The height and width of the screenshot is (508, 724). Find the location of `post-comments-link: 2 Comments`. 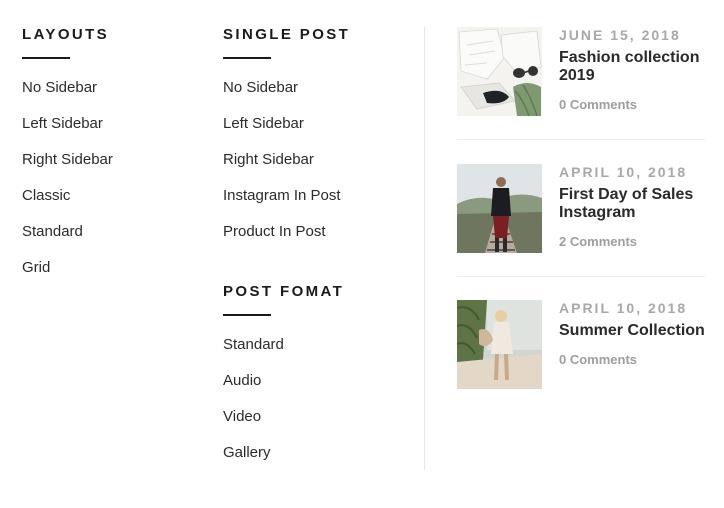

post-comments-link: 2 Comments is located at coordinates (598, 241).